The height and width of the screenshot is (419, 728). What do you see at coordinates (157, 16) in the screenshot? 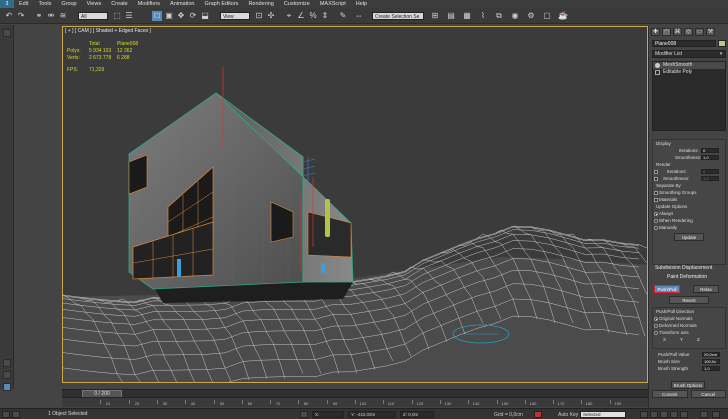
I see `rect-selection-icon: □` at bounding box center [157, 16].